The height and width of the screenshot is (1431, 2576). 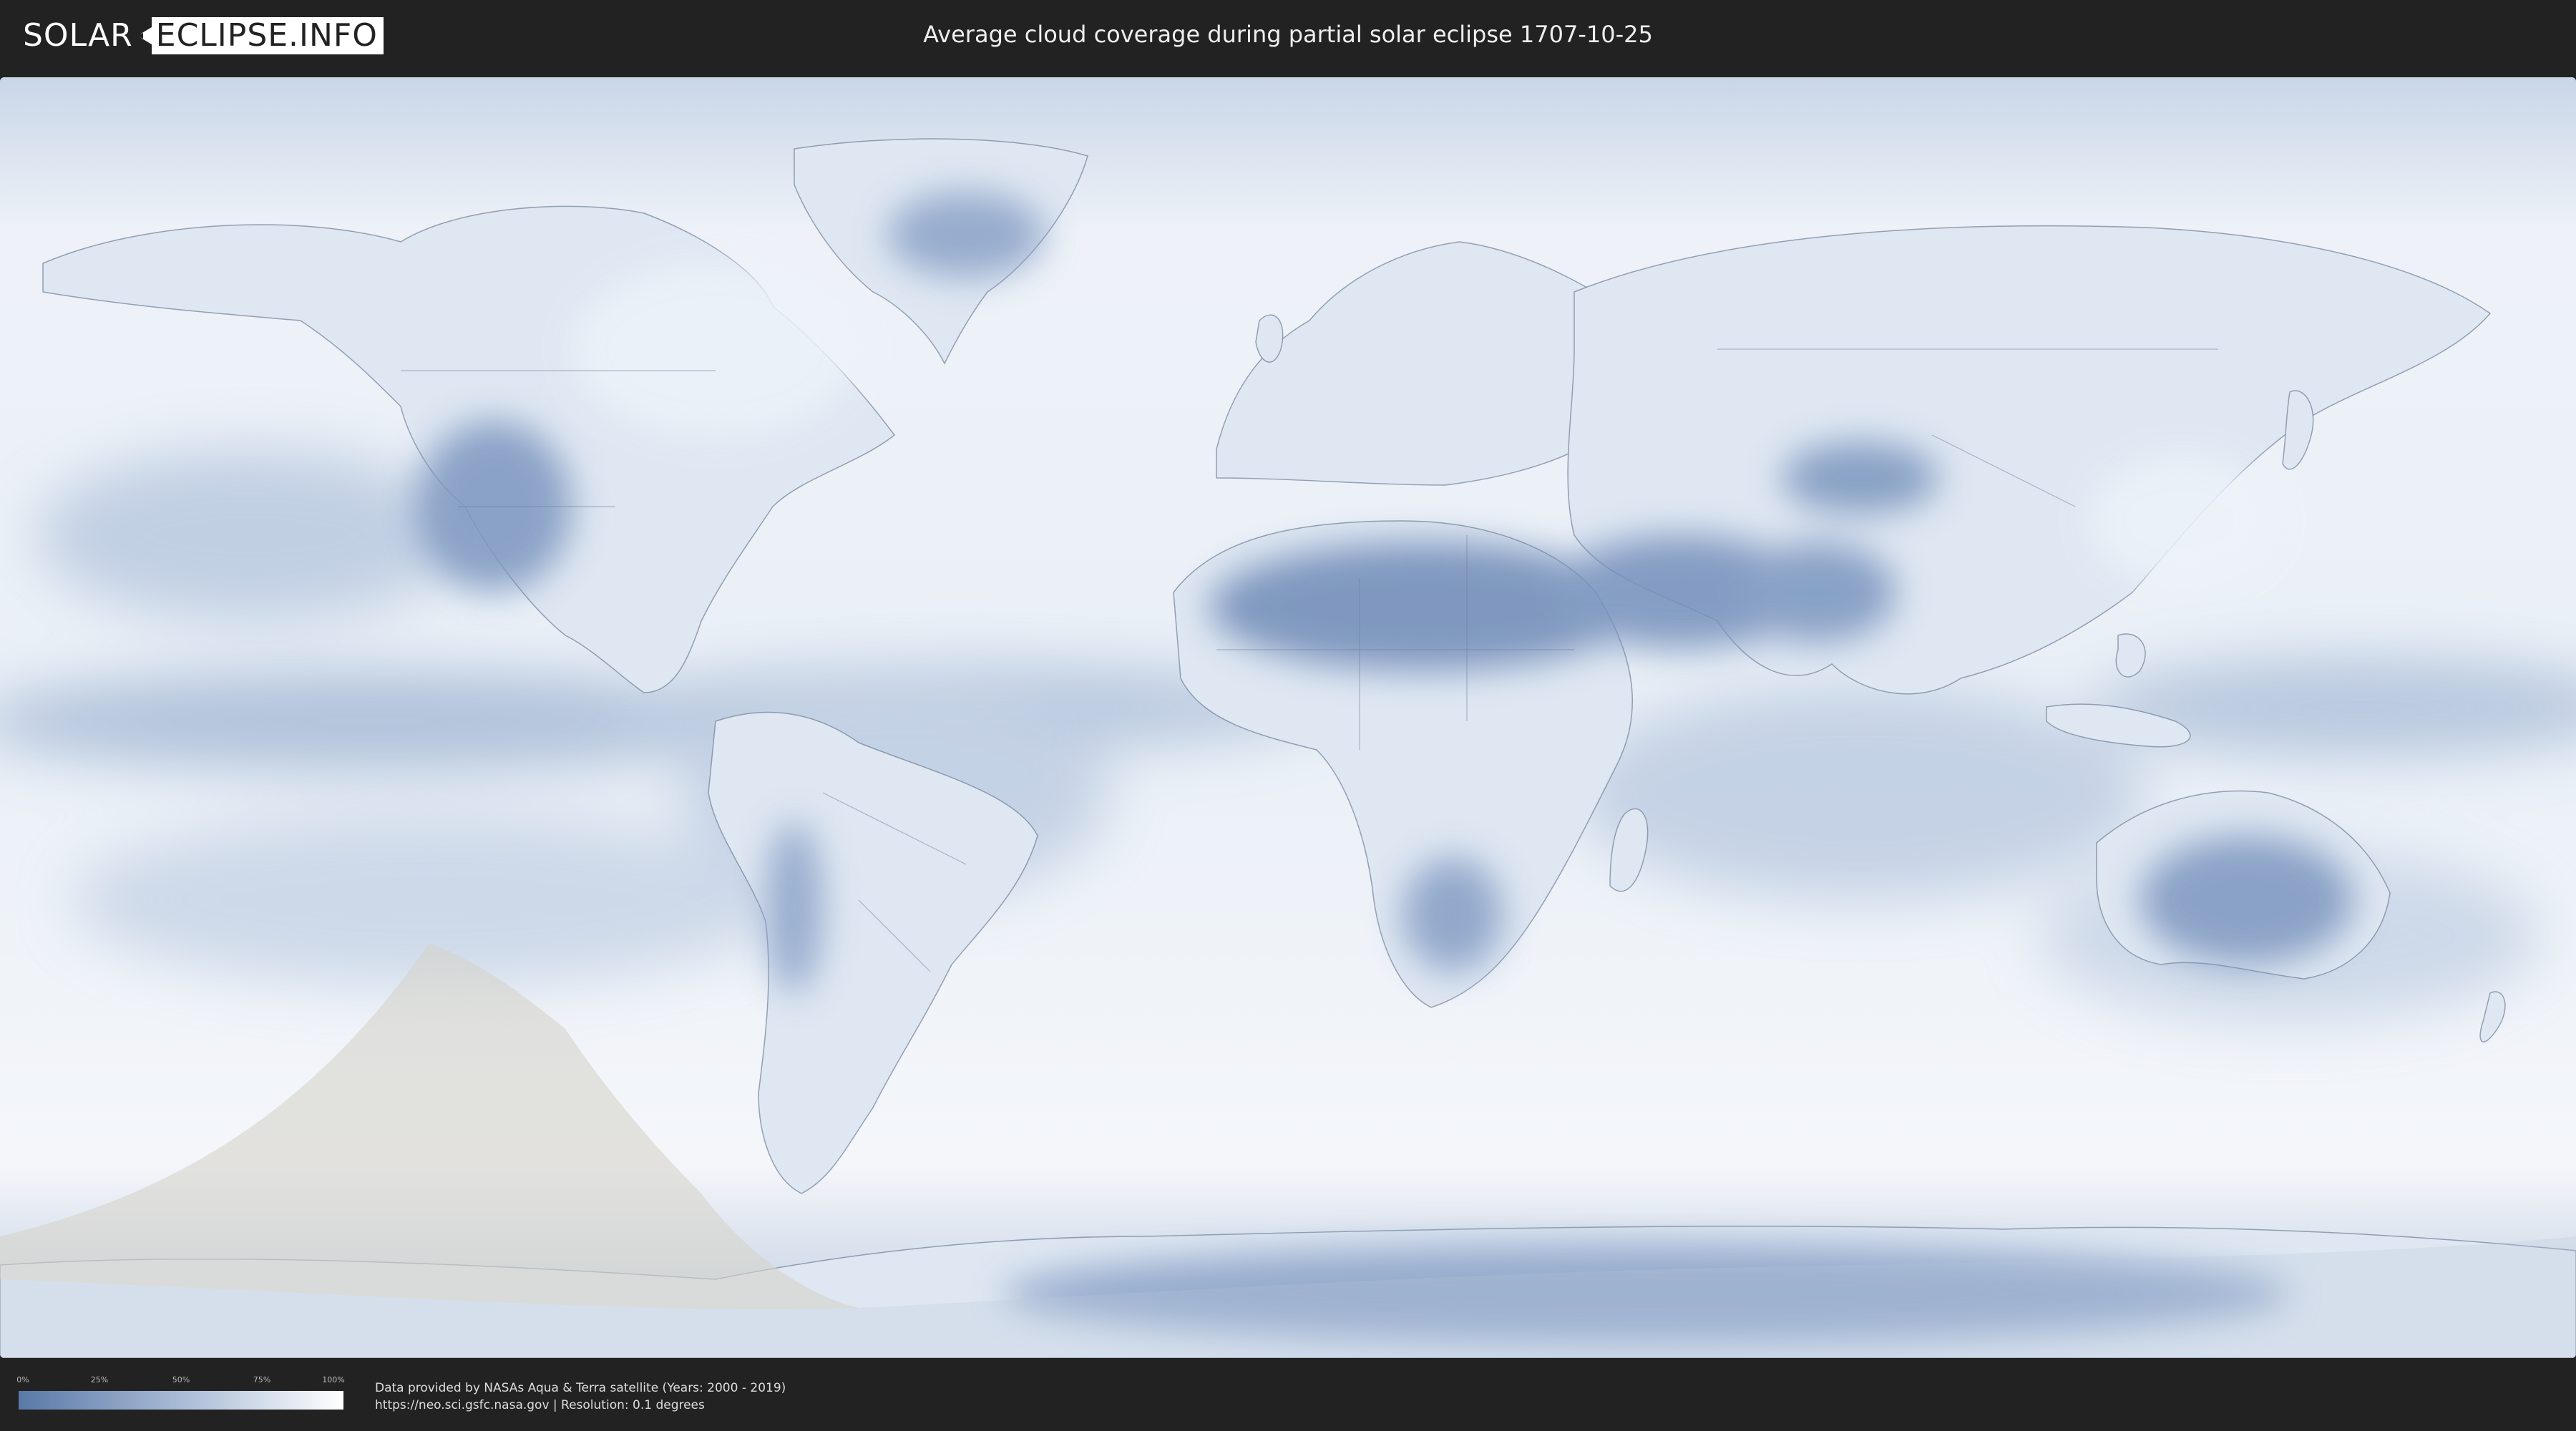 I want to click on legend-tick-100: 100%, so click(x=333, y=1379).